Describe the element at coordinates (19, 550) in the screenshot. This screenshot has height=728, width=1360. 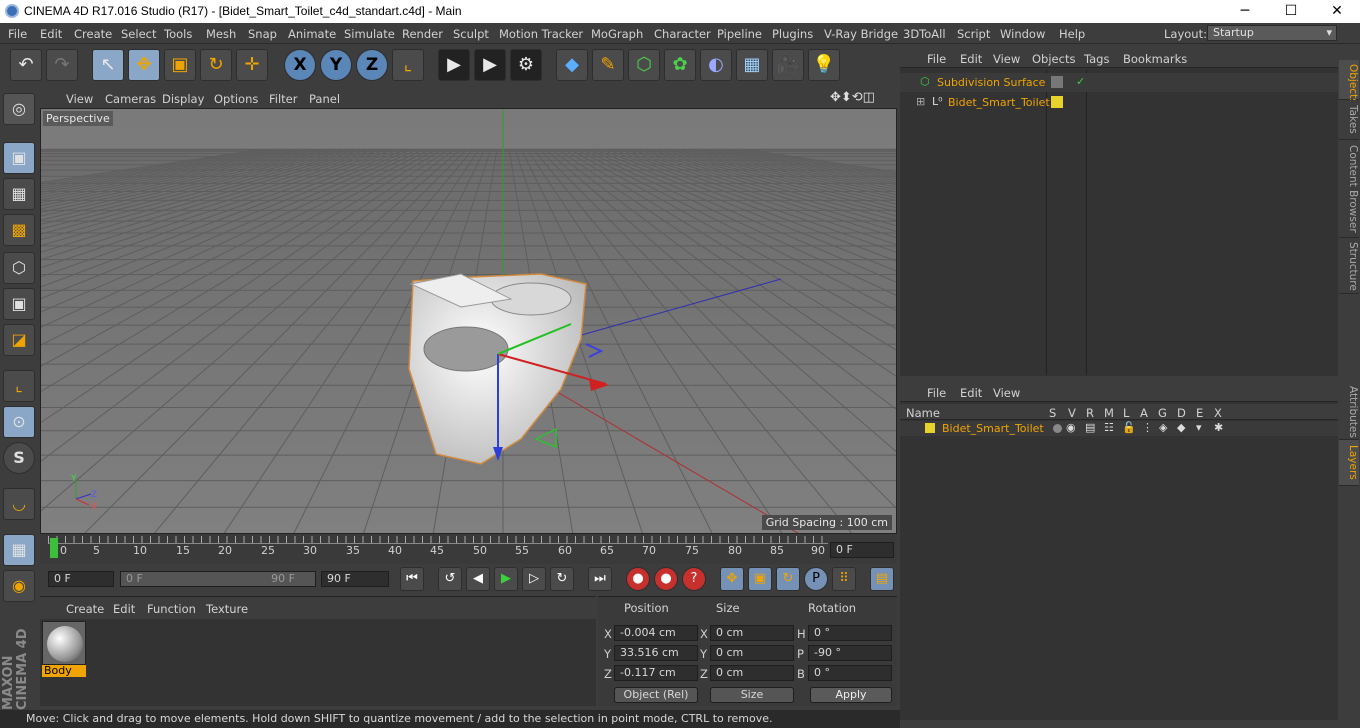
I see `workplane-button: ▦` at that location.